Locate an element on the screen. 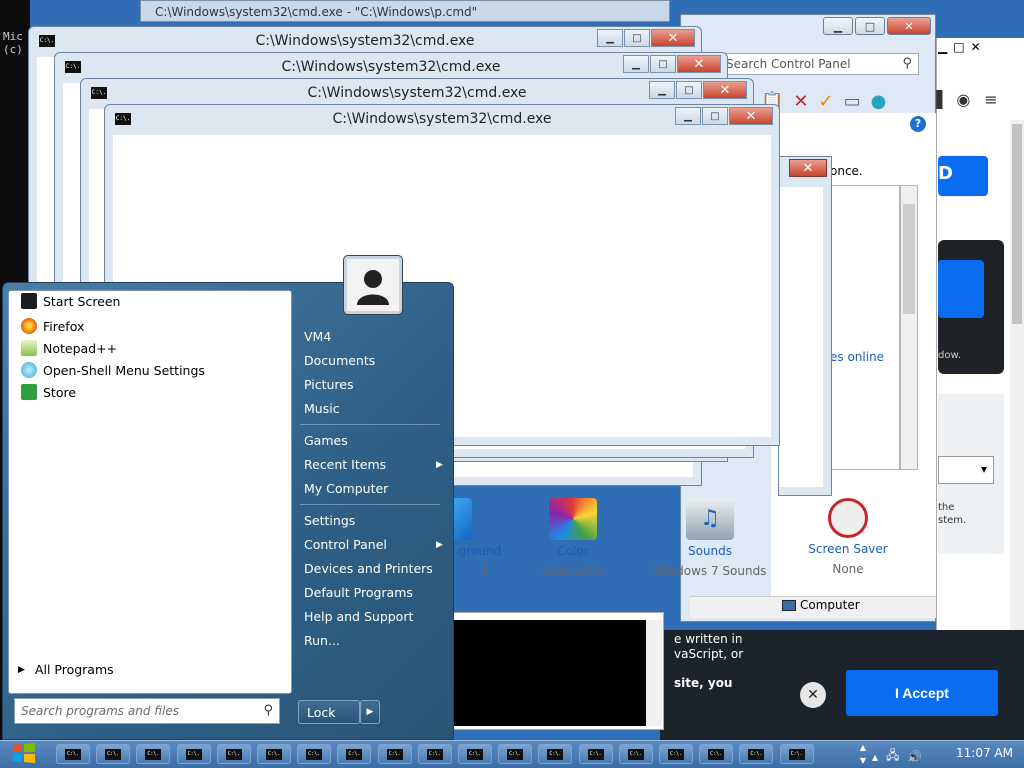 Image resolution: width=1024 pixels, height=768 pixels. start-right-games: Games is located at coordinates (326, 440).